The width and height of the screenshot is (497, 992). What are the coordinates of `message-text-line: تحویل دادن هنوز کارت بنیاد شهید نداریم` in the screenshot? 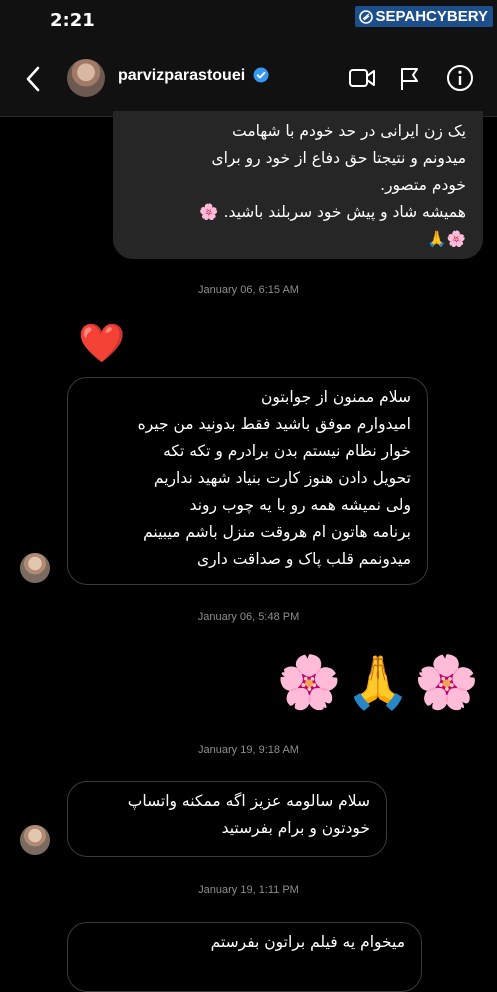 It's located at (282, 478).